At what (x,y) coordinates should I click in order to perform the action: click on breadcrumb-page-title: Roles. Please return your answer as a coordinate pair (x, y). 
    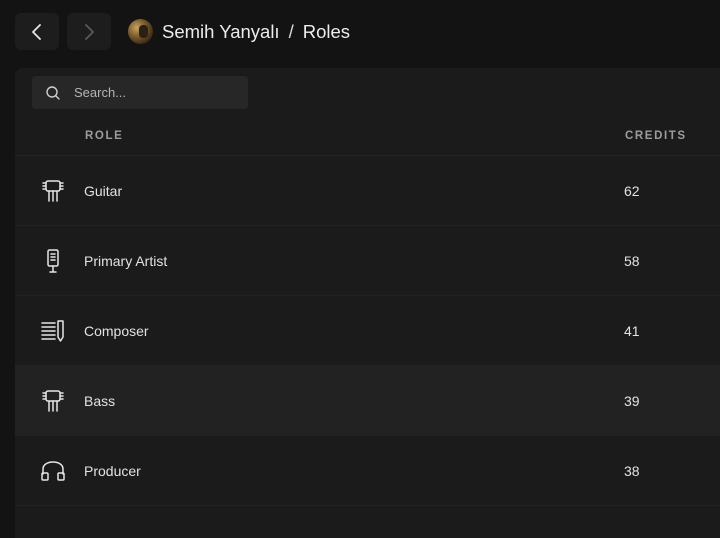
    Looking at the image, I should click on (326, 31).